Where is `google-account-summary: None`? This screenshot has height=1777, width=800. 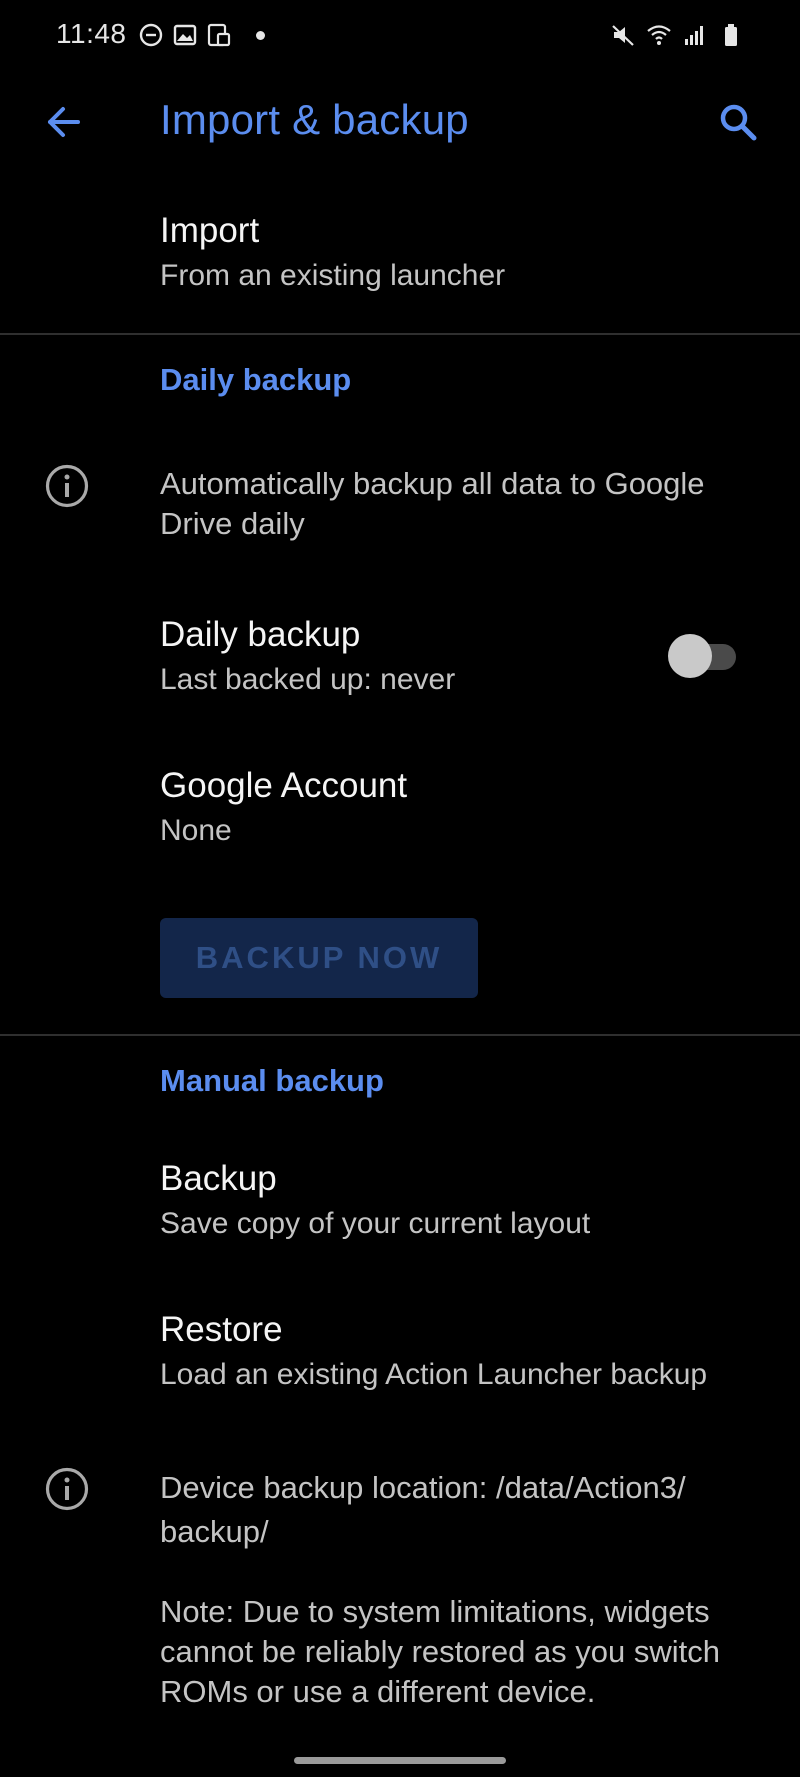
google-account-summary: None is located at coordinates (196, 830).